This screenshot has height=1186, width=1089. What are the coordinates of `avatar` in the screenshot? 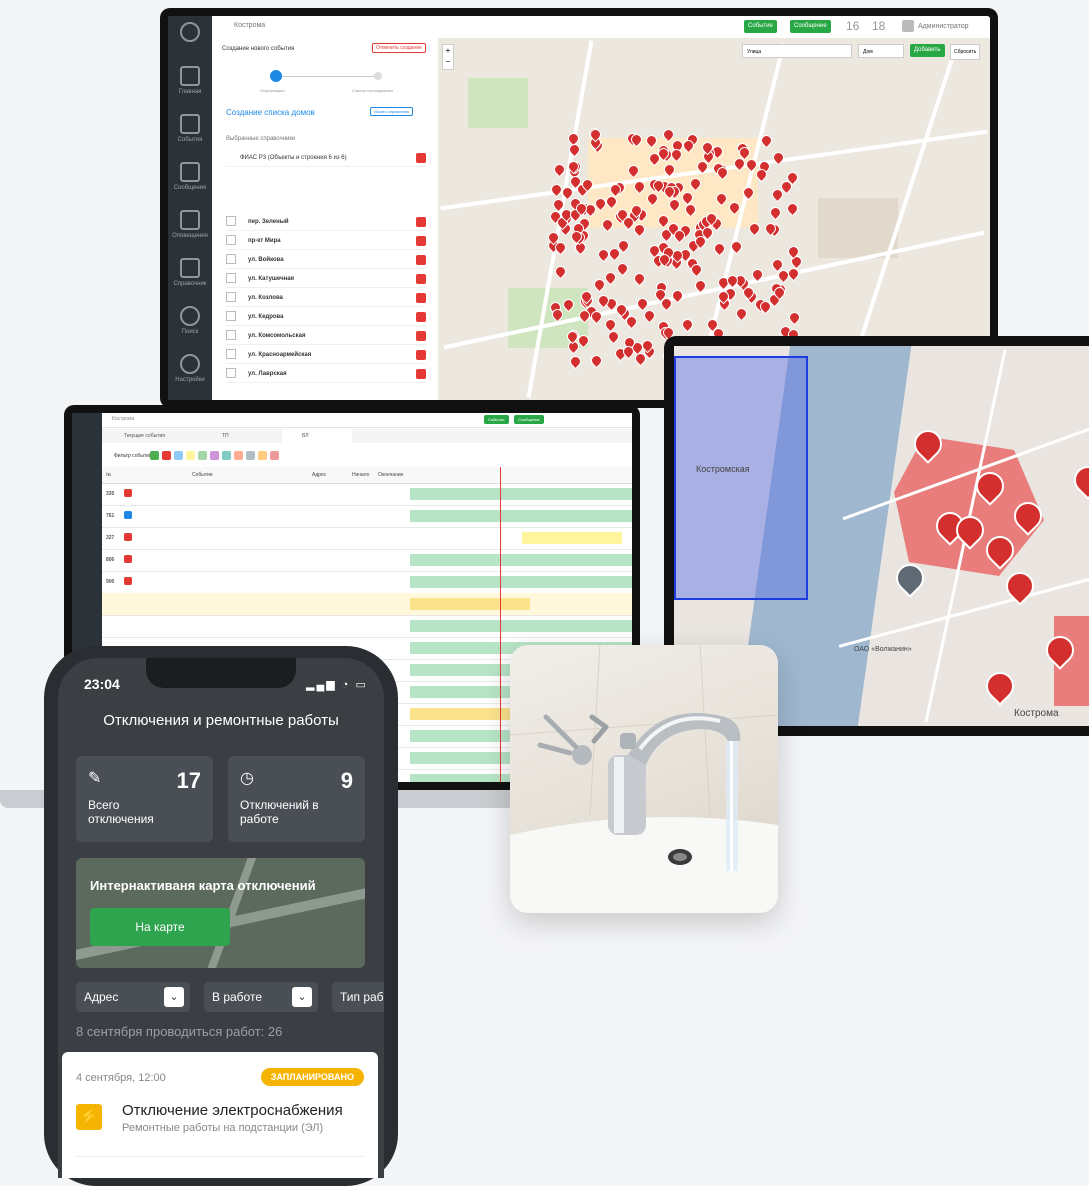 It's located at (908, 26).